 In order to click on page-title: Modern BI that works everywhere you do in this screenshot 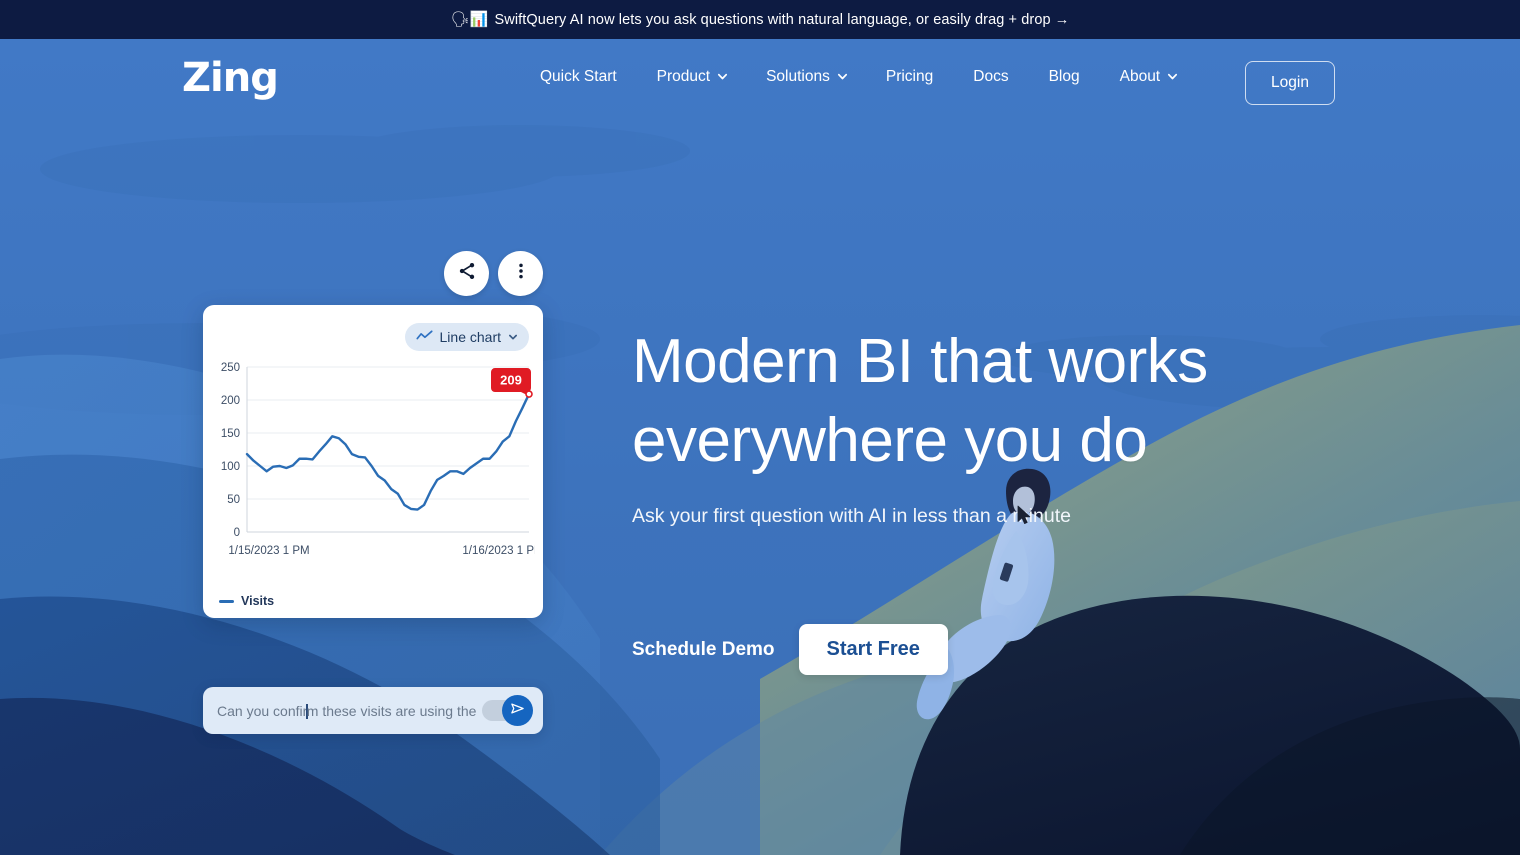, I will do `click(920, 401)`.